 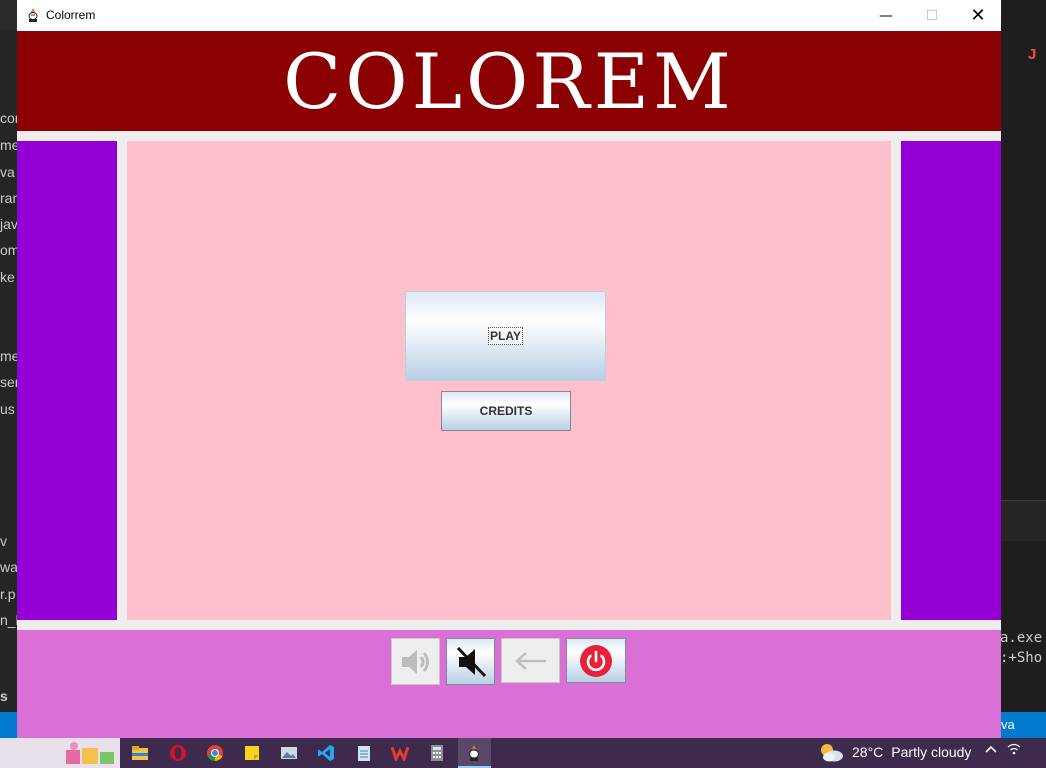 I want to click on maximize-button: ☐, so click(x=932, y=15).